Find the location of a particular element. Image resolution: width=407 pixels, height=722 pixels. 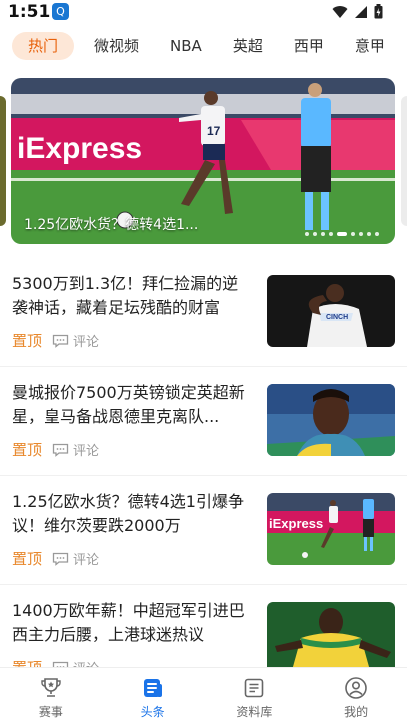

news-title: 5300万到1.3亿！拜仁捡漏的逆袭神话，藏着足坛残酷的财富 is located at coordinates (133, 296).